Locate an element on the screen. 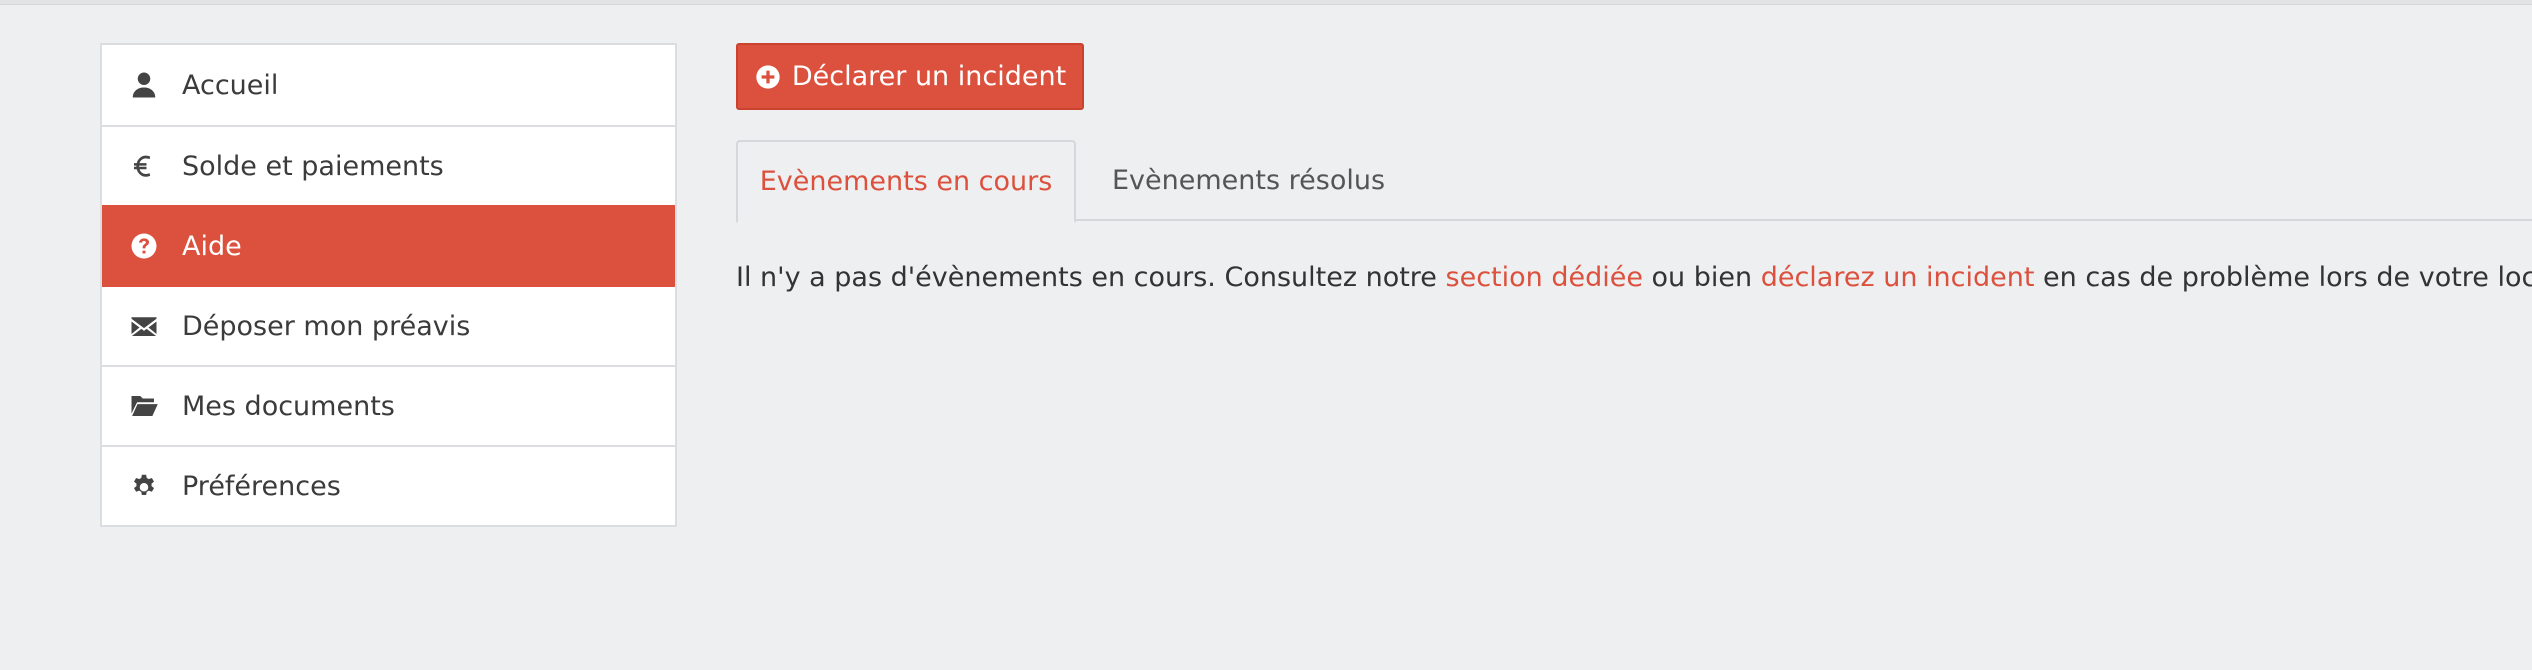 The height and width of the screenshot is (670, 2532). sidebar-item-preferences: Préférences is located at coordinates (388, 485).